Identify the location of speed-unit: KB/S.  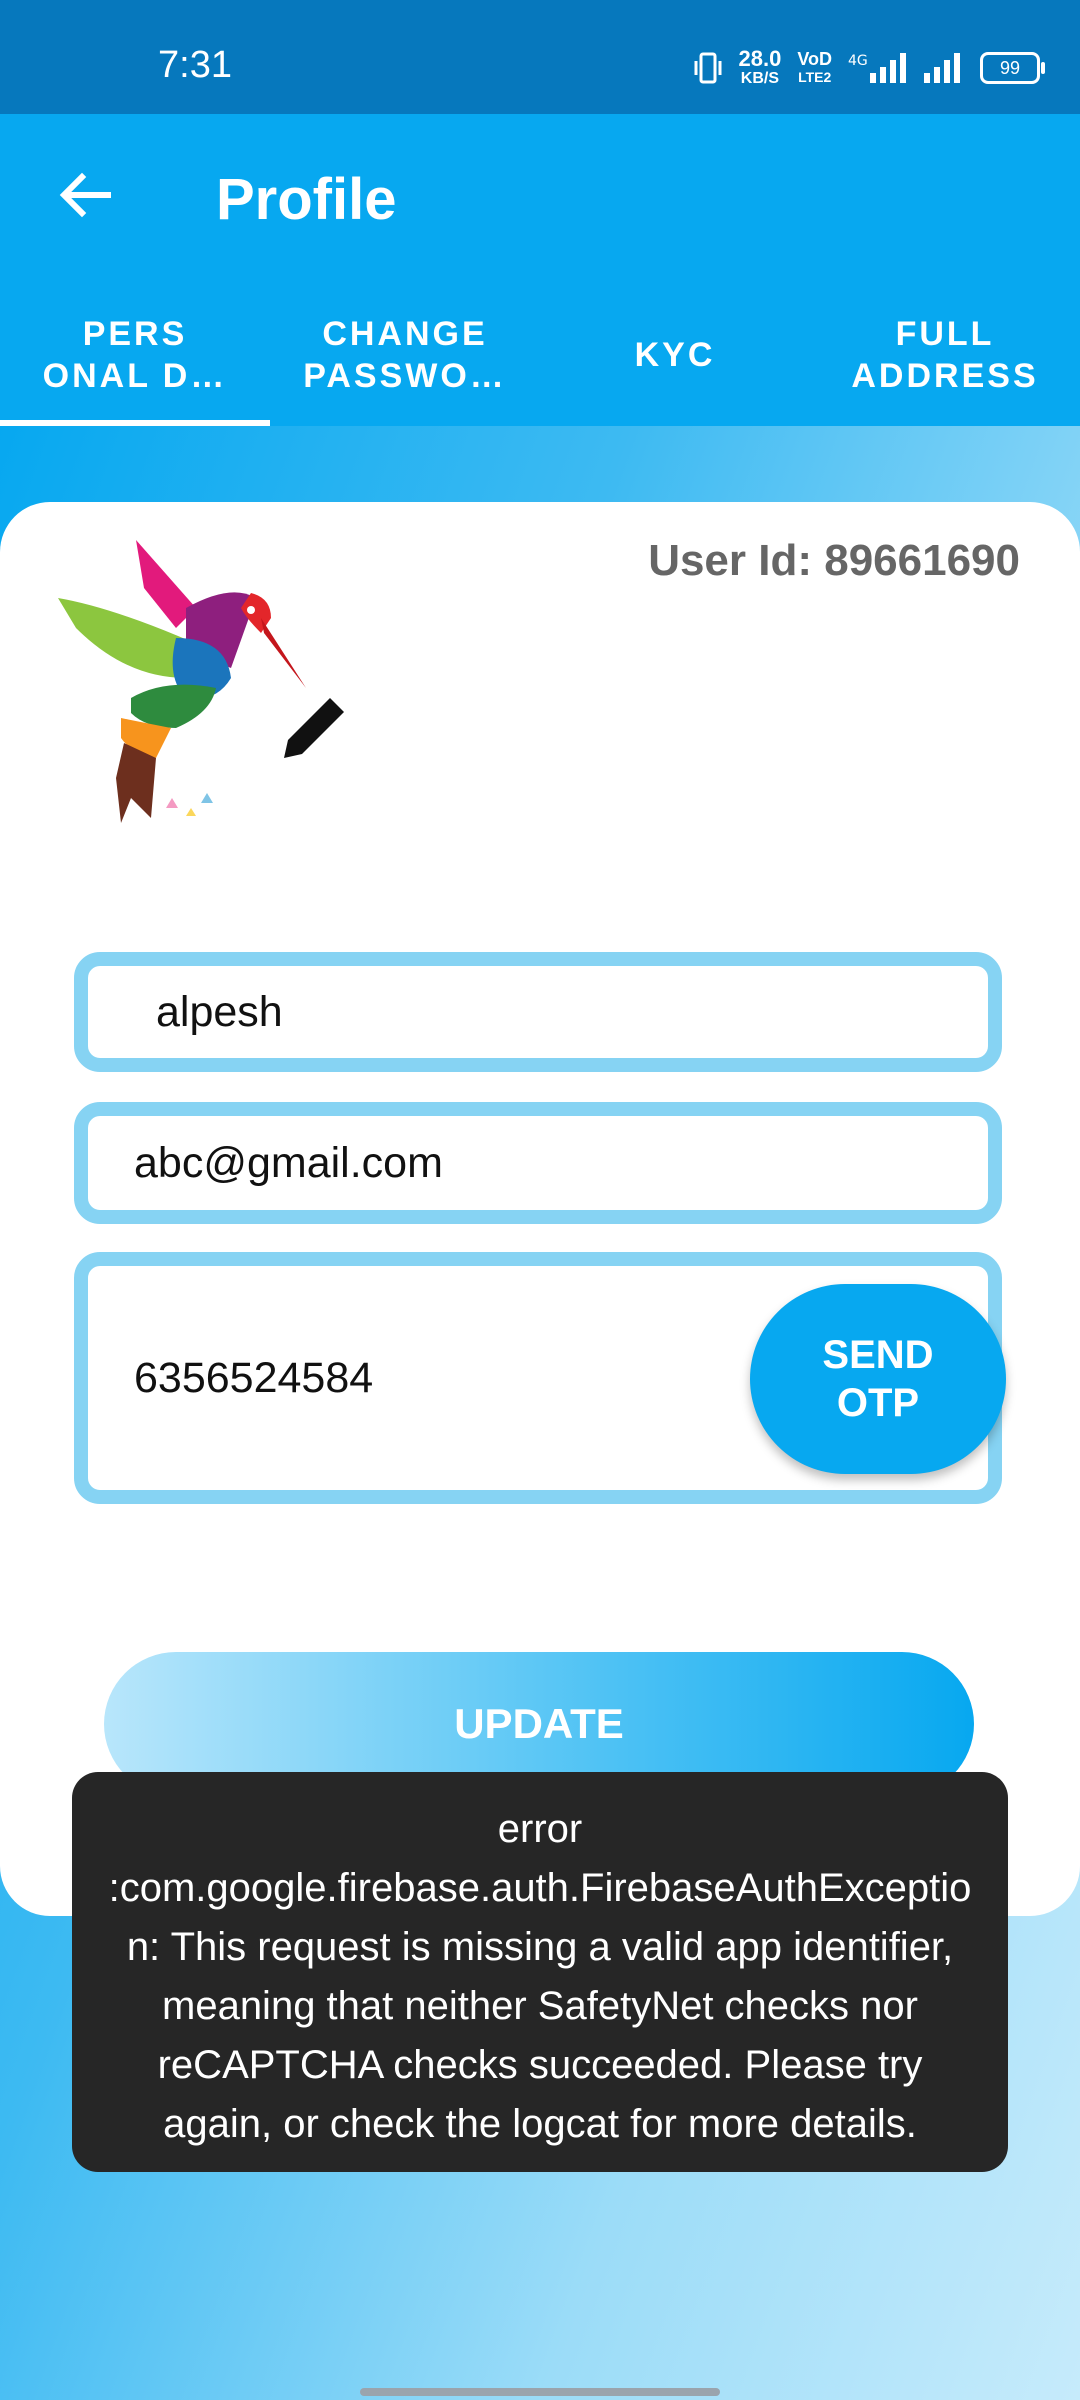
(760, 78).